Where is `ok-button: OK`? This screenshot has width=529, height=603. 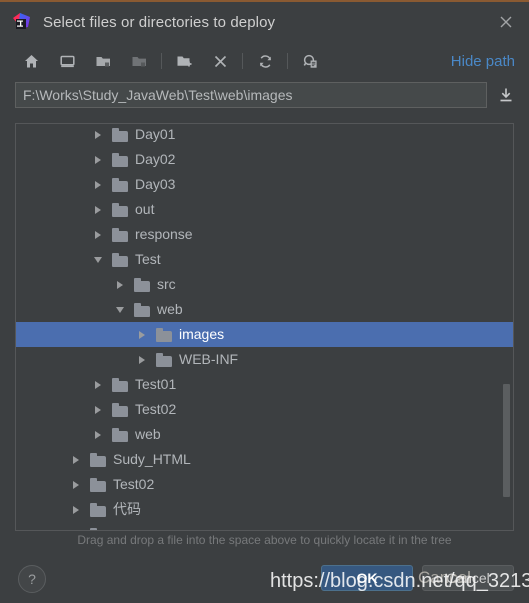 ok-button: OK is located at coordinates (367, 578).